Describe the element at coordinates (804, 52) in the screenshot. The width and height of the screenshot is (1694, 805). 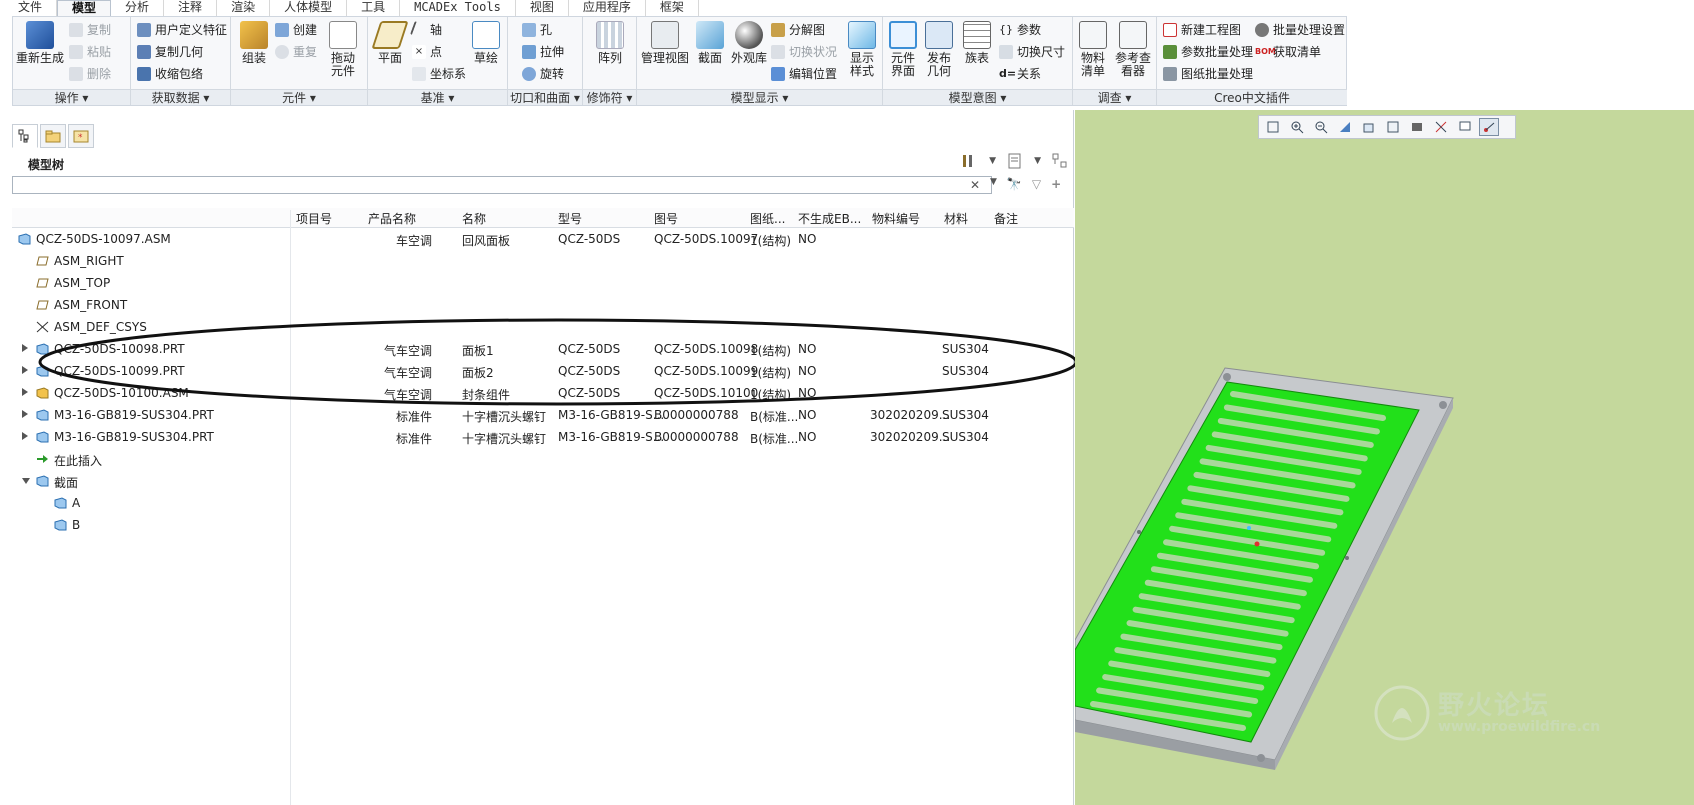
I see `toggle-status-button: 切换状况` at that location.